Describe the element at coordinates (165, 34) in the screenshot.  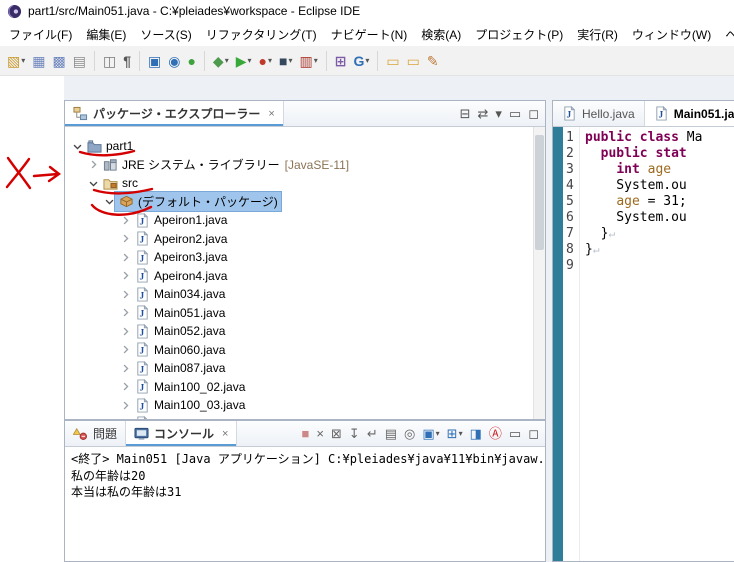
I see `menu-item-2: ソース(S)` at that location.